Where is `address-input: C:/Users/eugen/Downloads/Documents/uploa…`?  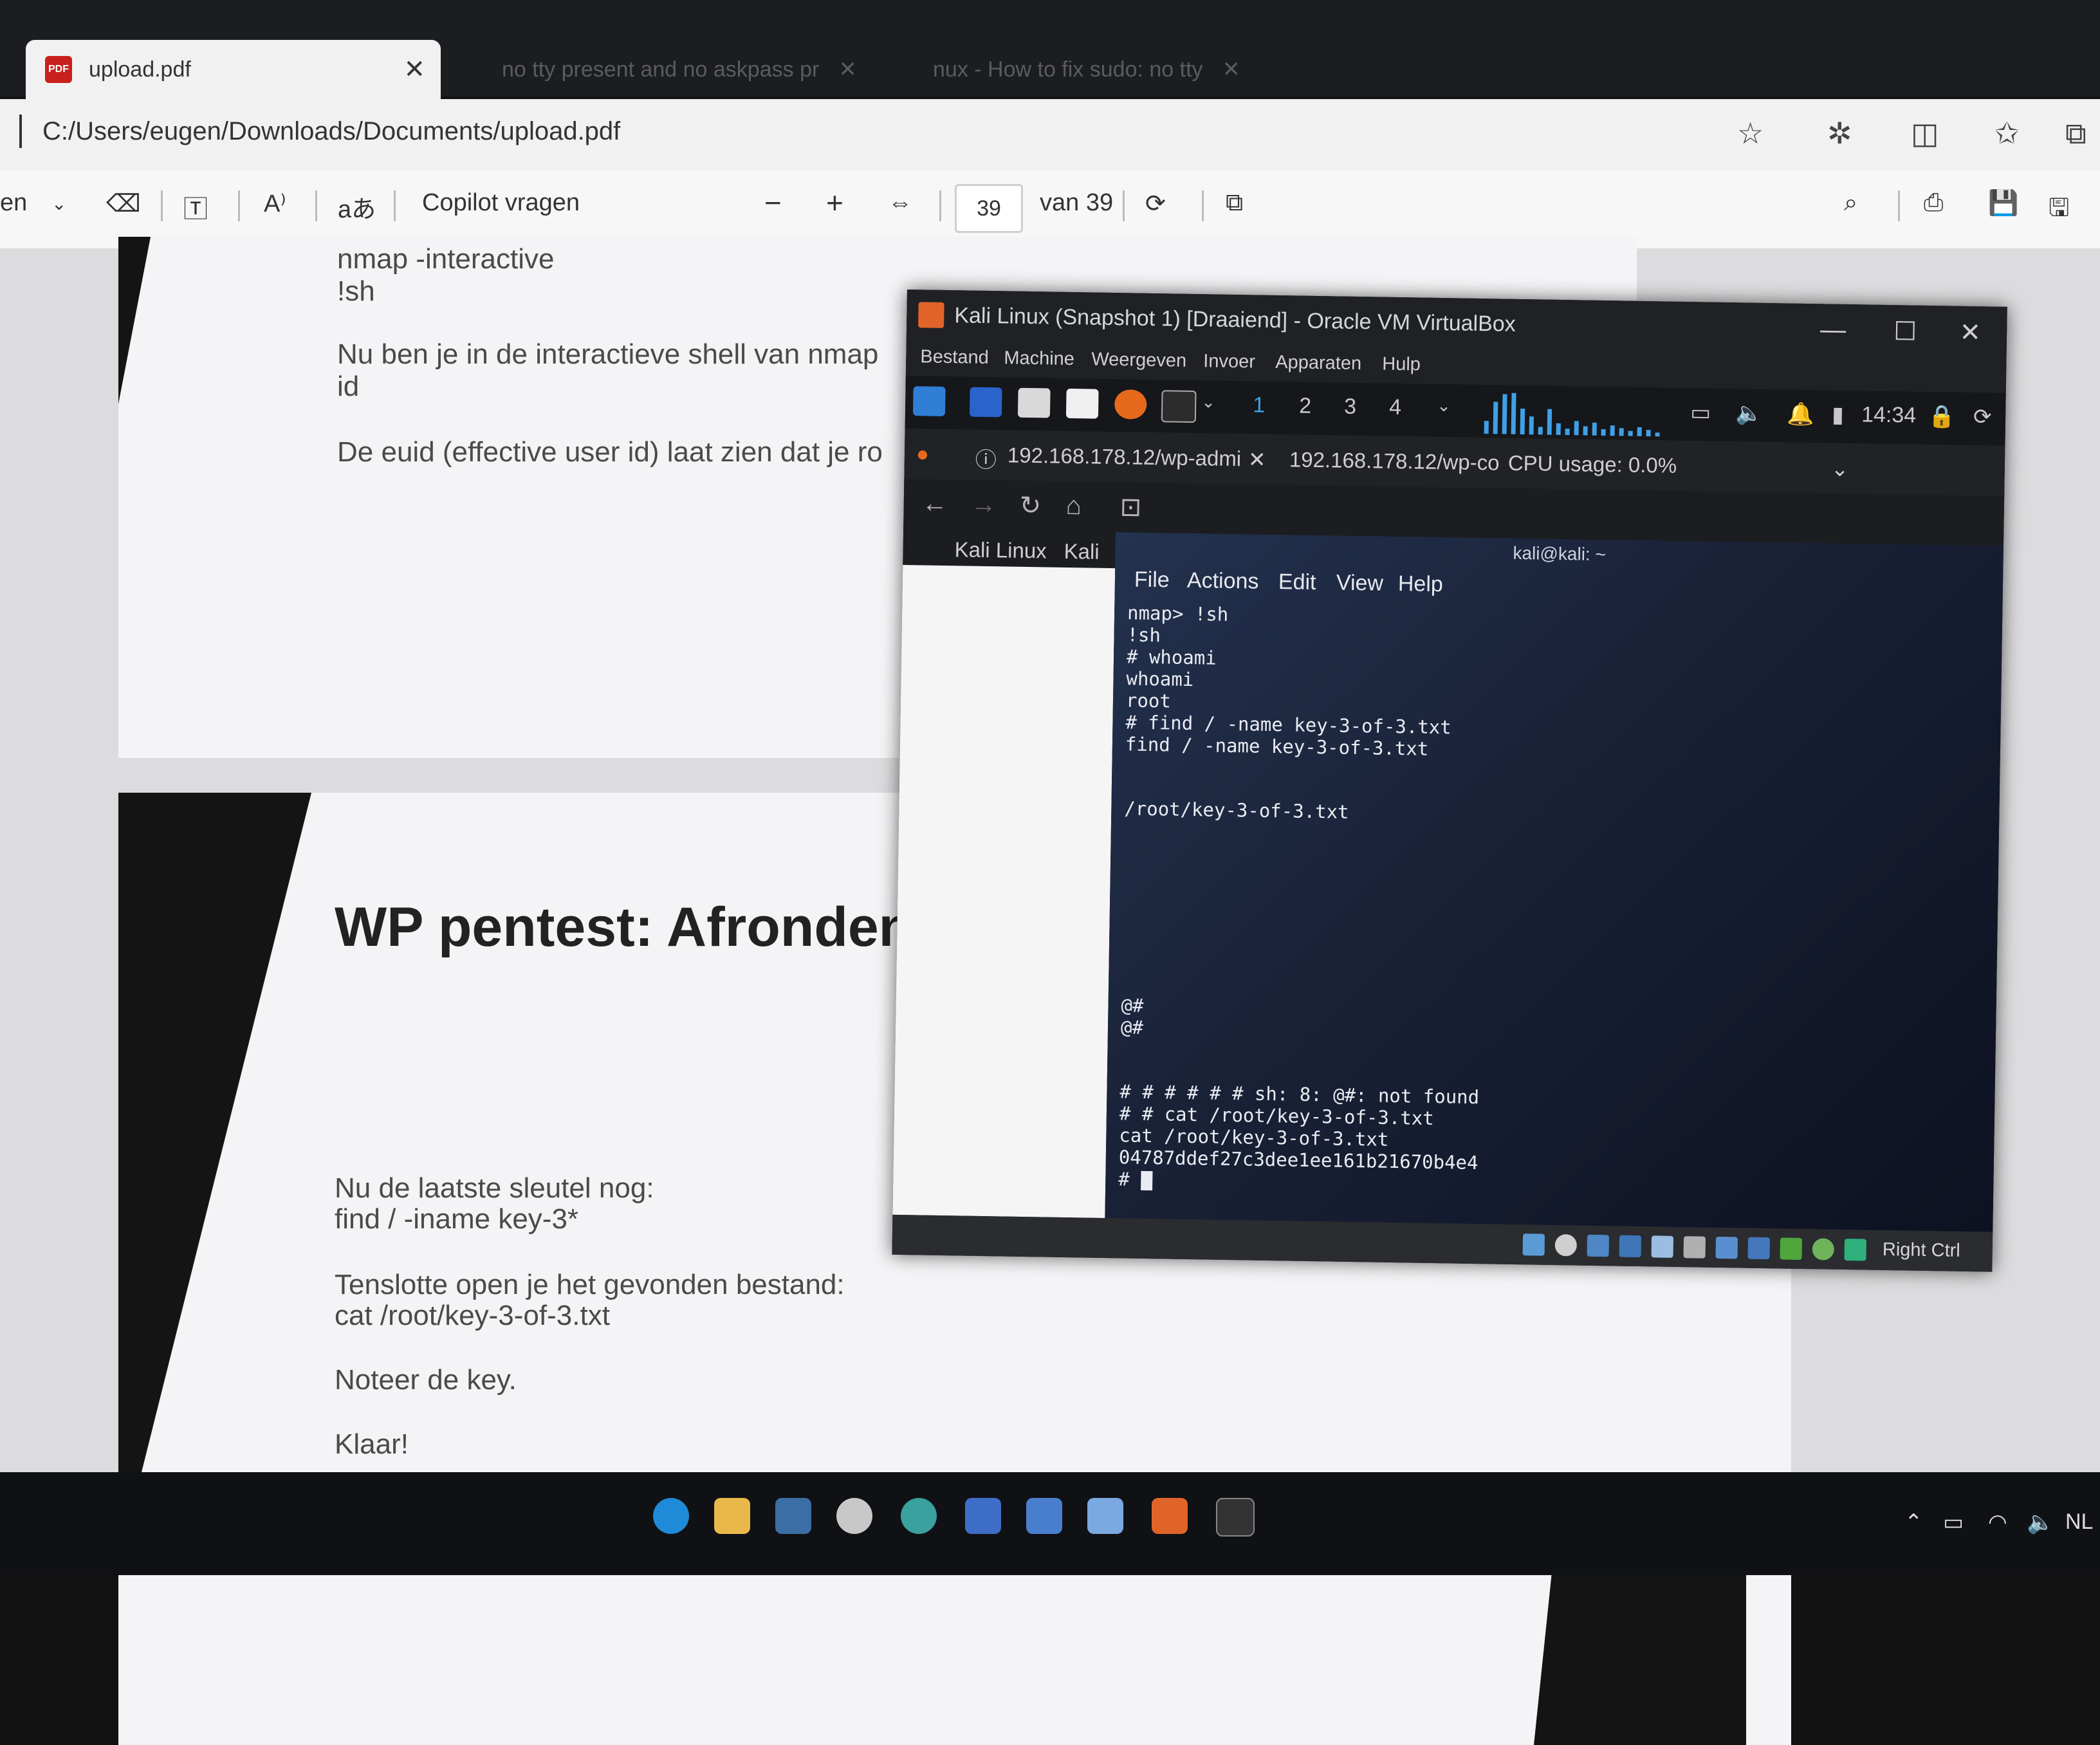
address-input: C:/Users/eugen/Downloads/Documents/uploa… is located at coordinates (331, 131).